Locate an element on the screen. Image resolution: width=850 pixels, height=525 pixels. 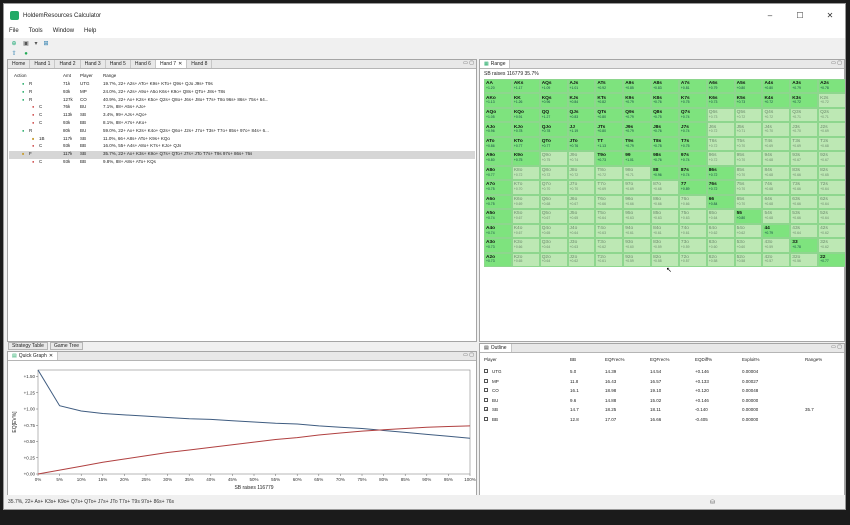
range-cell-KK: KK +1.26 is located at coordinates (525, 100).